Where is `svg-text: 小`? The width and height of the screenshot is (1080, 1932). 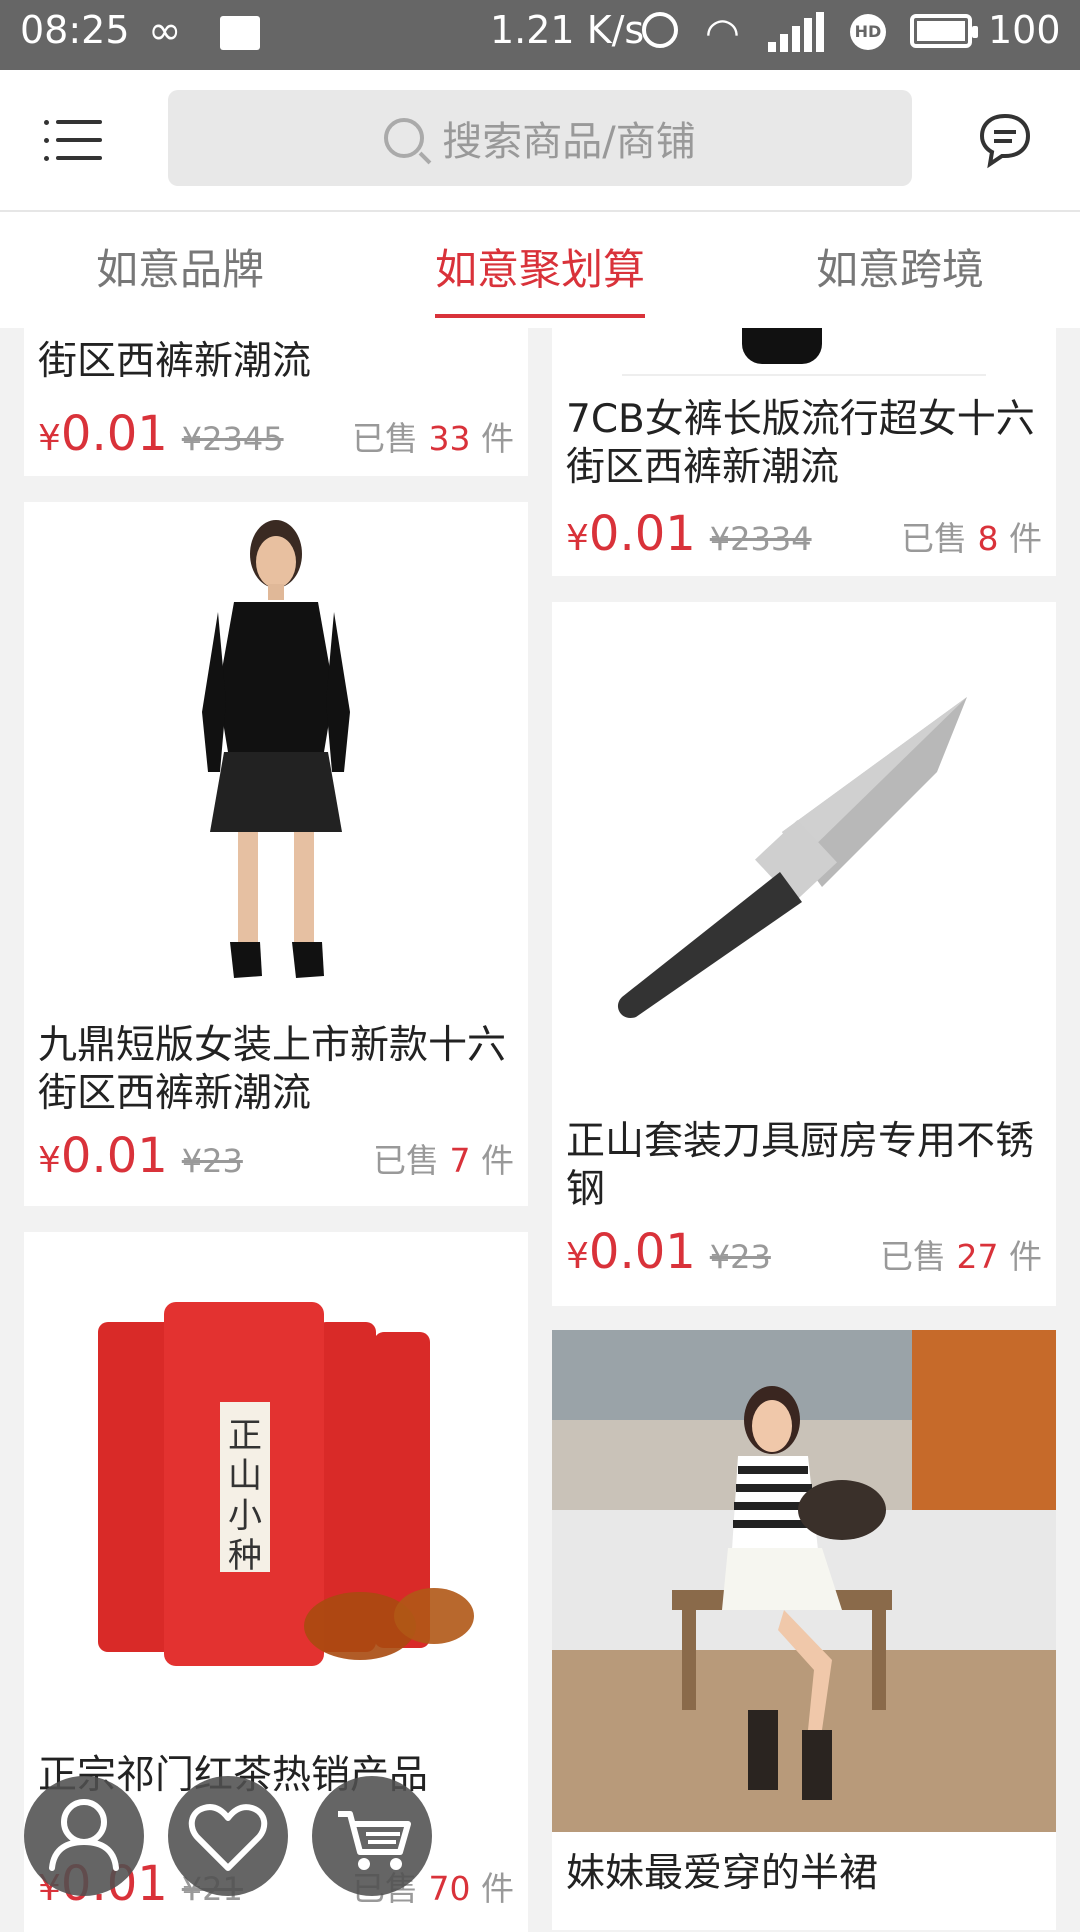 svg-text: 小 is located at coordinates (245, 1516).